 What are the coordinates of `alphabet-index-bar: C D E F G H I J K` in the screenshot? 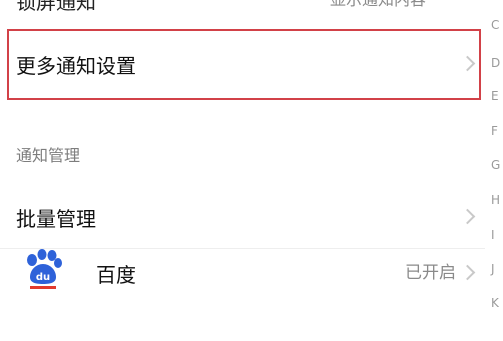 It's located at (497, 170).